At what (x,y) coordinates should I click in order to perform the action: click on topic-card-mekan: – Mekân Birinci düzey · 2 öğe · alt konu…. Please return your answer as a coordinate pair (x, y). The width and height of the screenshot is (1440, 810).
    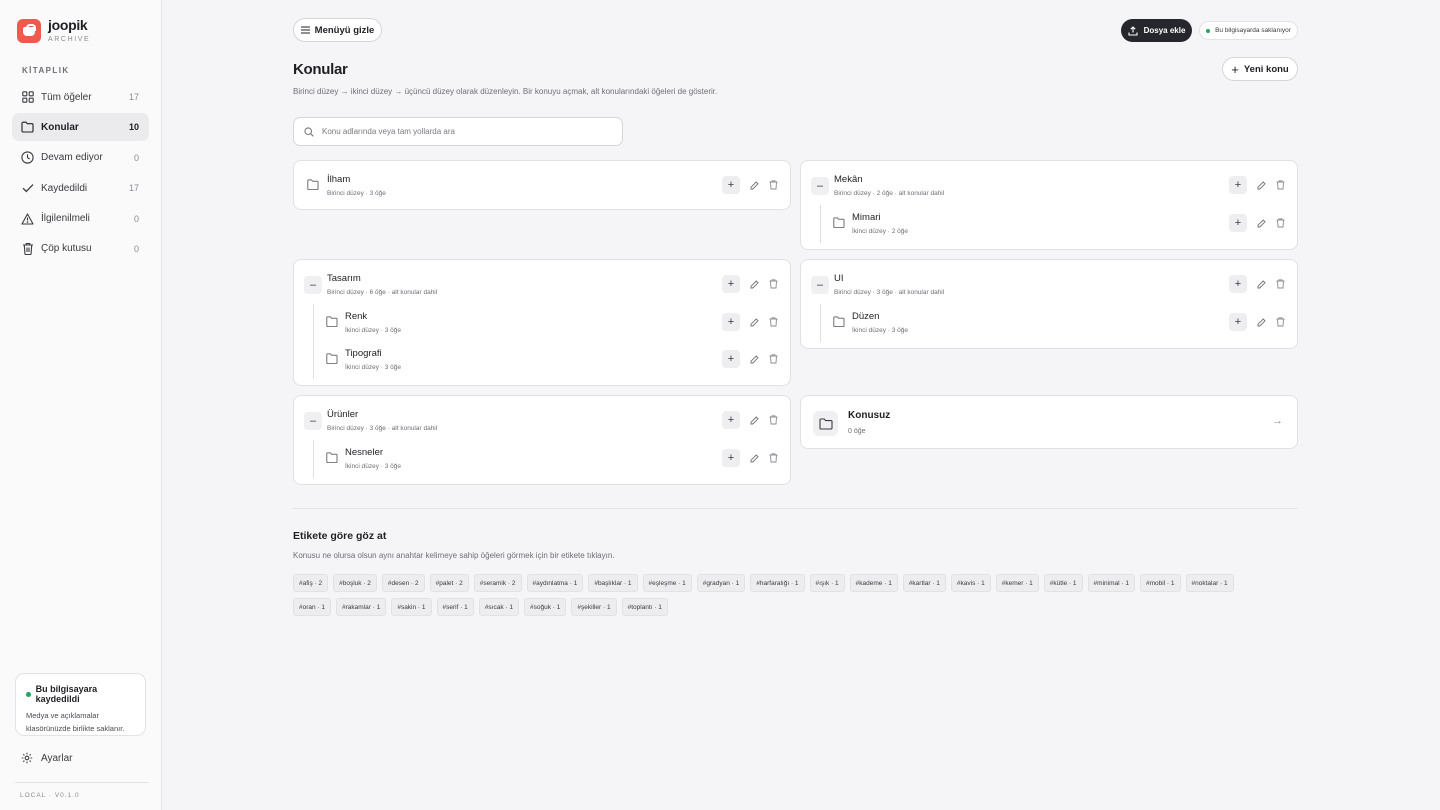
    Looking at the image, I should click on (1049, 205).